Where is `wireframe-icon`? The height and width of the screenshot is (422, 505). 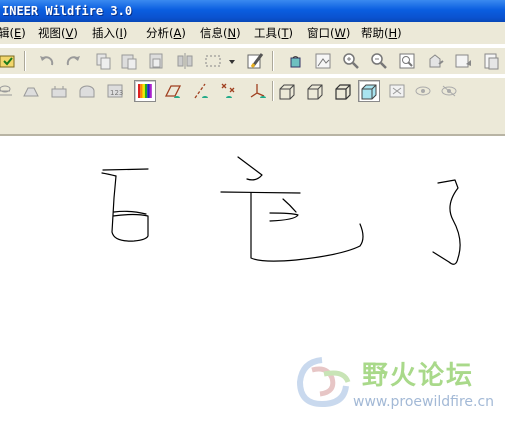
wireframe-icon is located at coordinates (287, 91).